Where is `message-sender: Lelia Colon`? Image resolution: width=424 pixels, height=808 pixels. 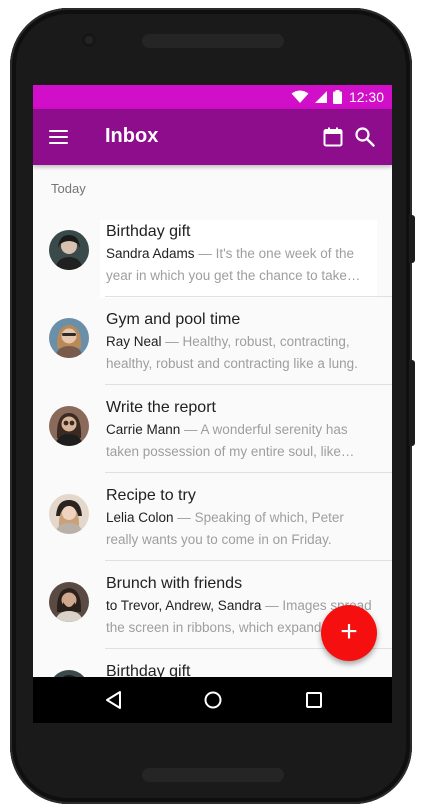 message-sender: Lelia Colon is located at coordinates (140, 517).